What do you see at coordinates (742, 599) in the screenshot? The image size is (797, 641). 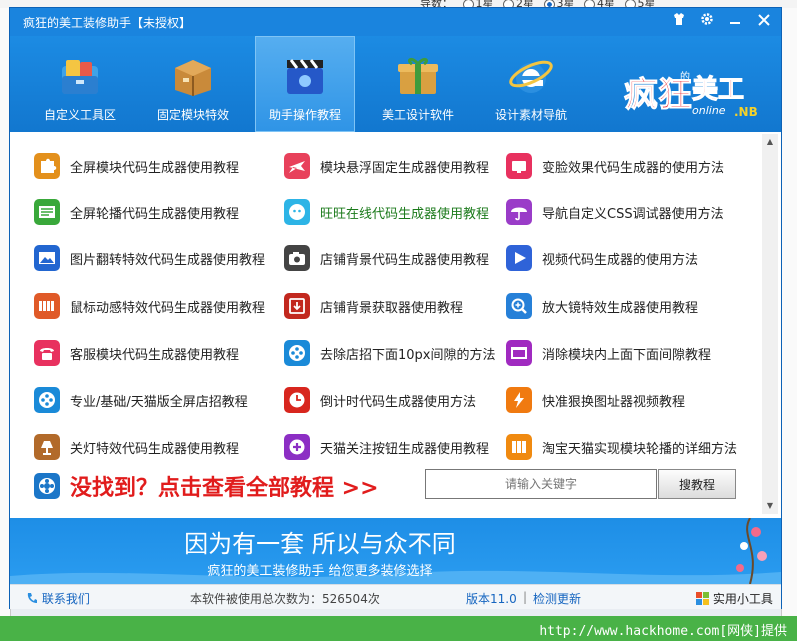 I see `tools-label: 实用小工具` at bounding box center [742, 599].